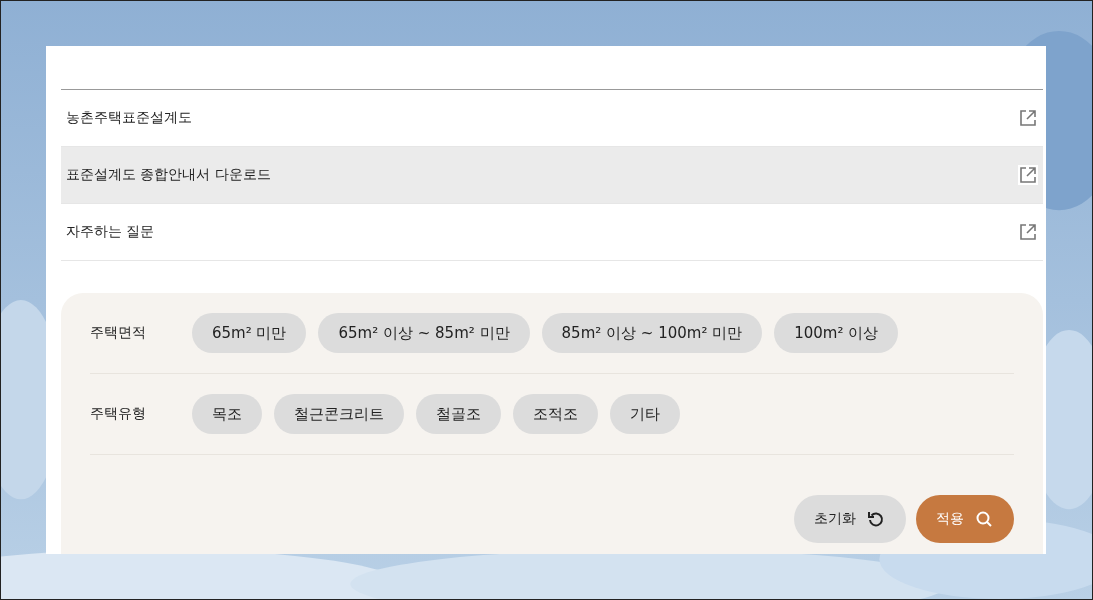  I want to click on filter-chip: 기타, so click(645, 414).